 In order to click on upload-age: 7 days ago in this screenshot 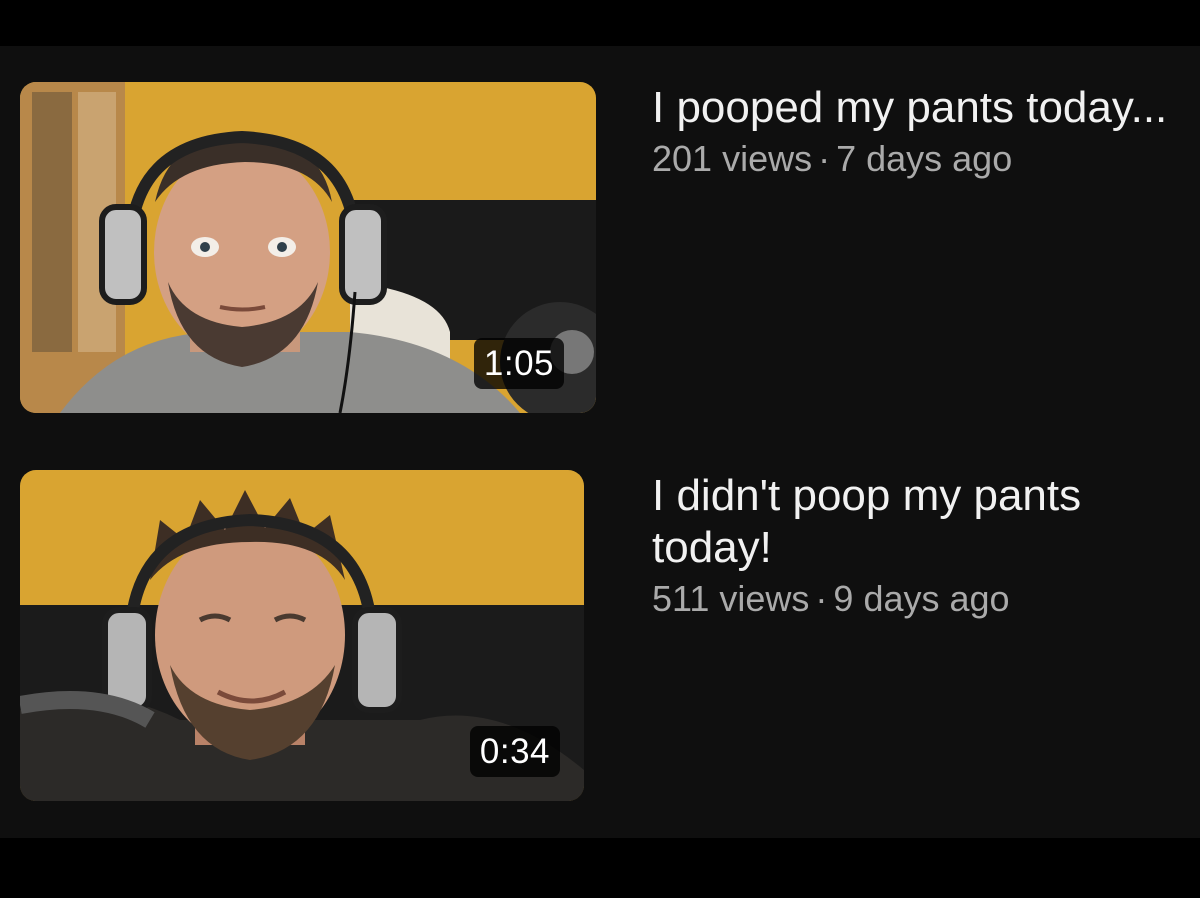, I will do `click(924, 158)`.